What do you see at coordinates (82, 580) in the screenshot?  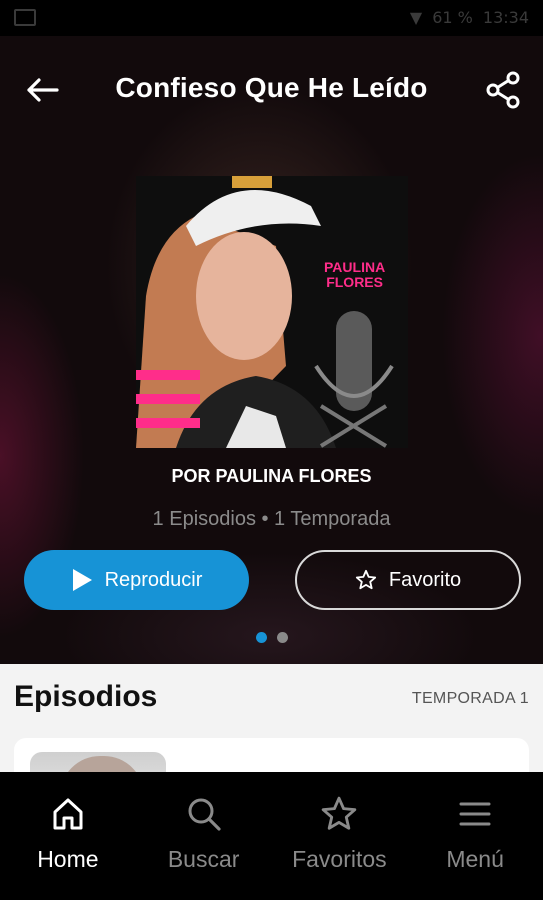 I see `play-icon` at bounding box center [82, 580].